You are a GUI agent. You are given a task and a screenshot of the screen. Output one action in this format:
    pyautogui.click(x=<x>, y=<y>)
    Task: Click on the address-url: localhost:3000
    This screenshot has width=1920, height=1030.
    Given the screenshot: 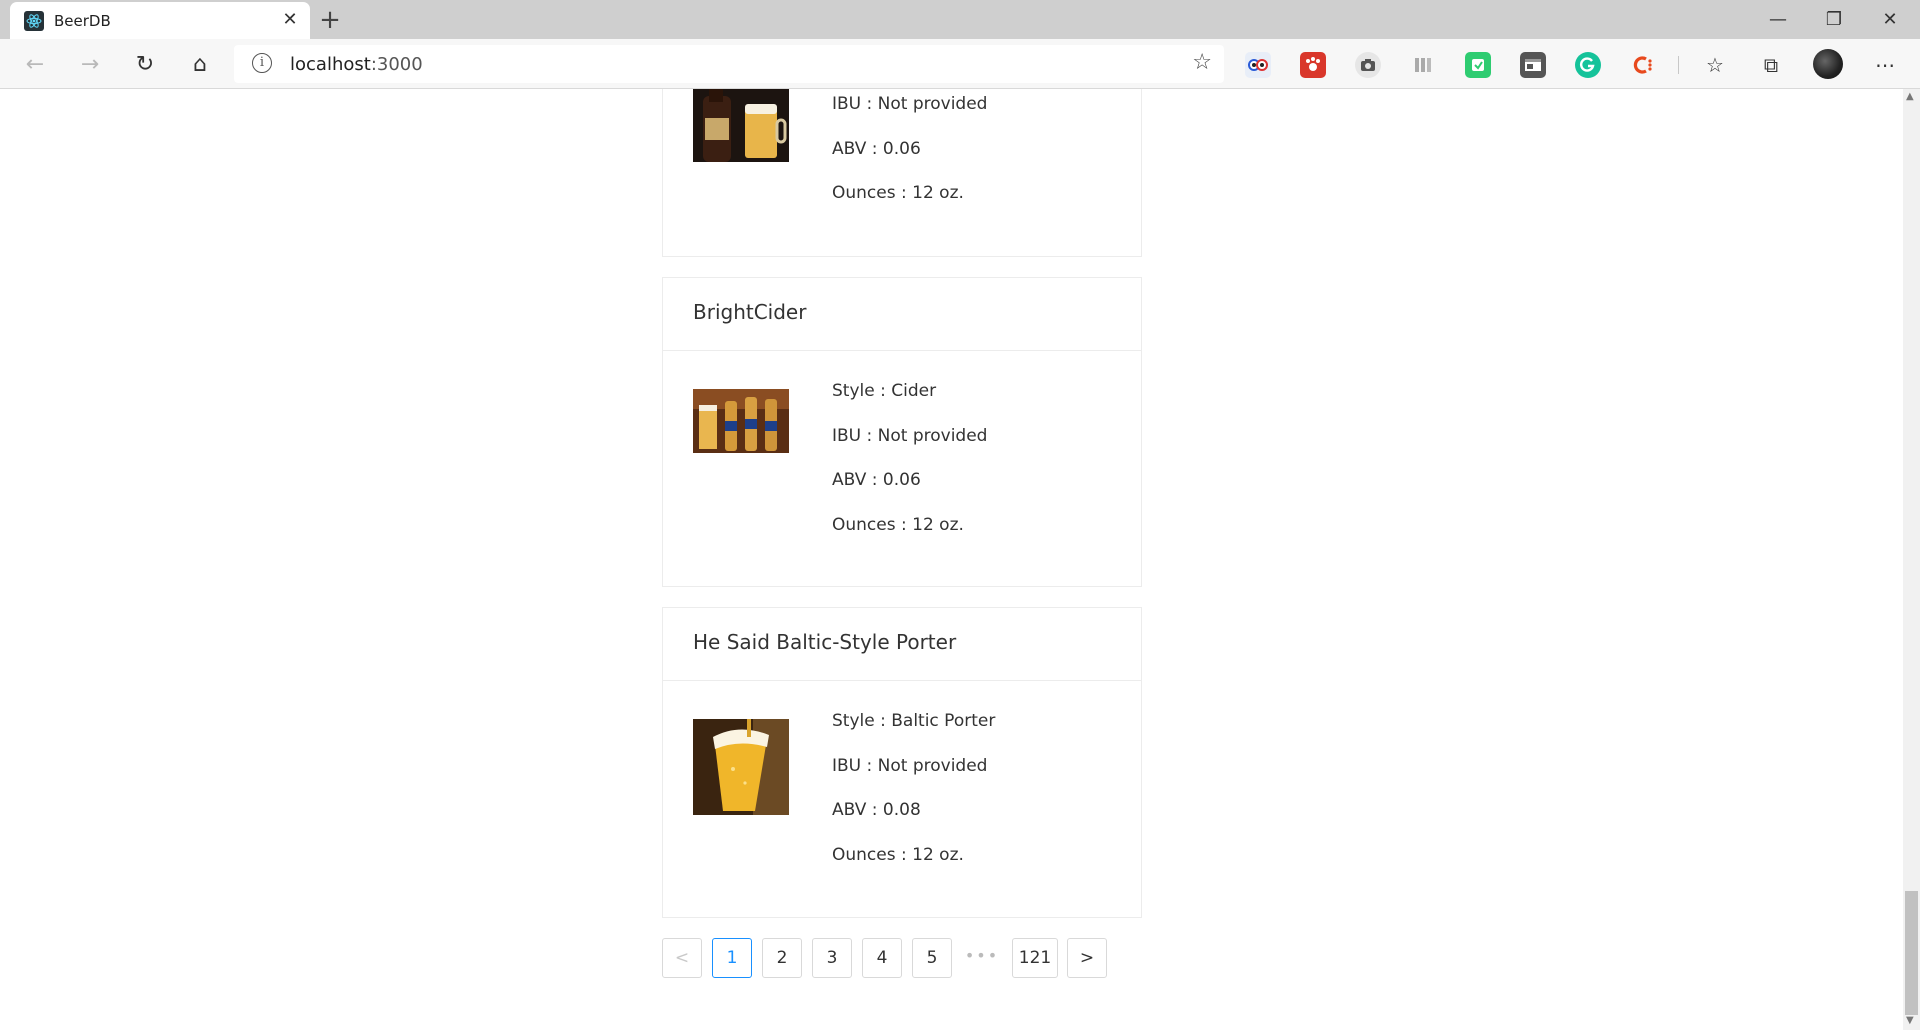 What is the action you would take?
    pyautogui.click(x=356, y=64)
    